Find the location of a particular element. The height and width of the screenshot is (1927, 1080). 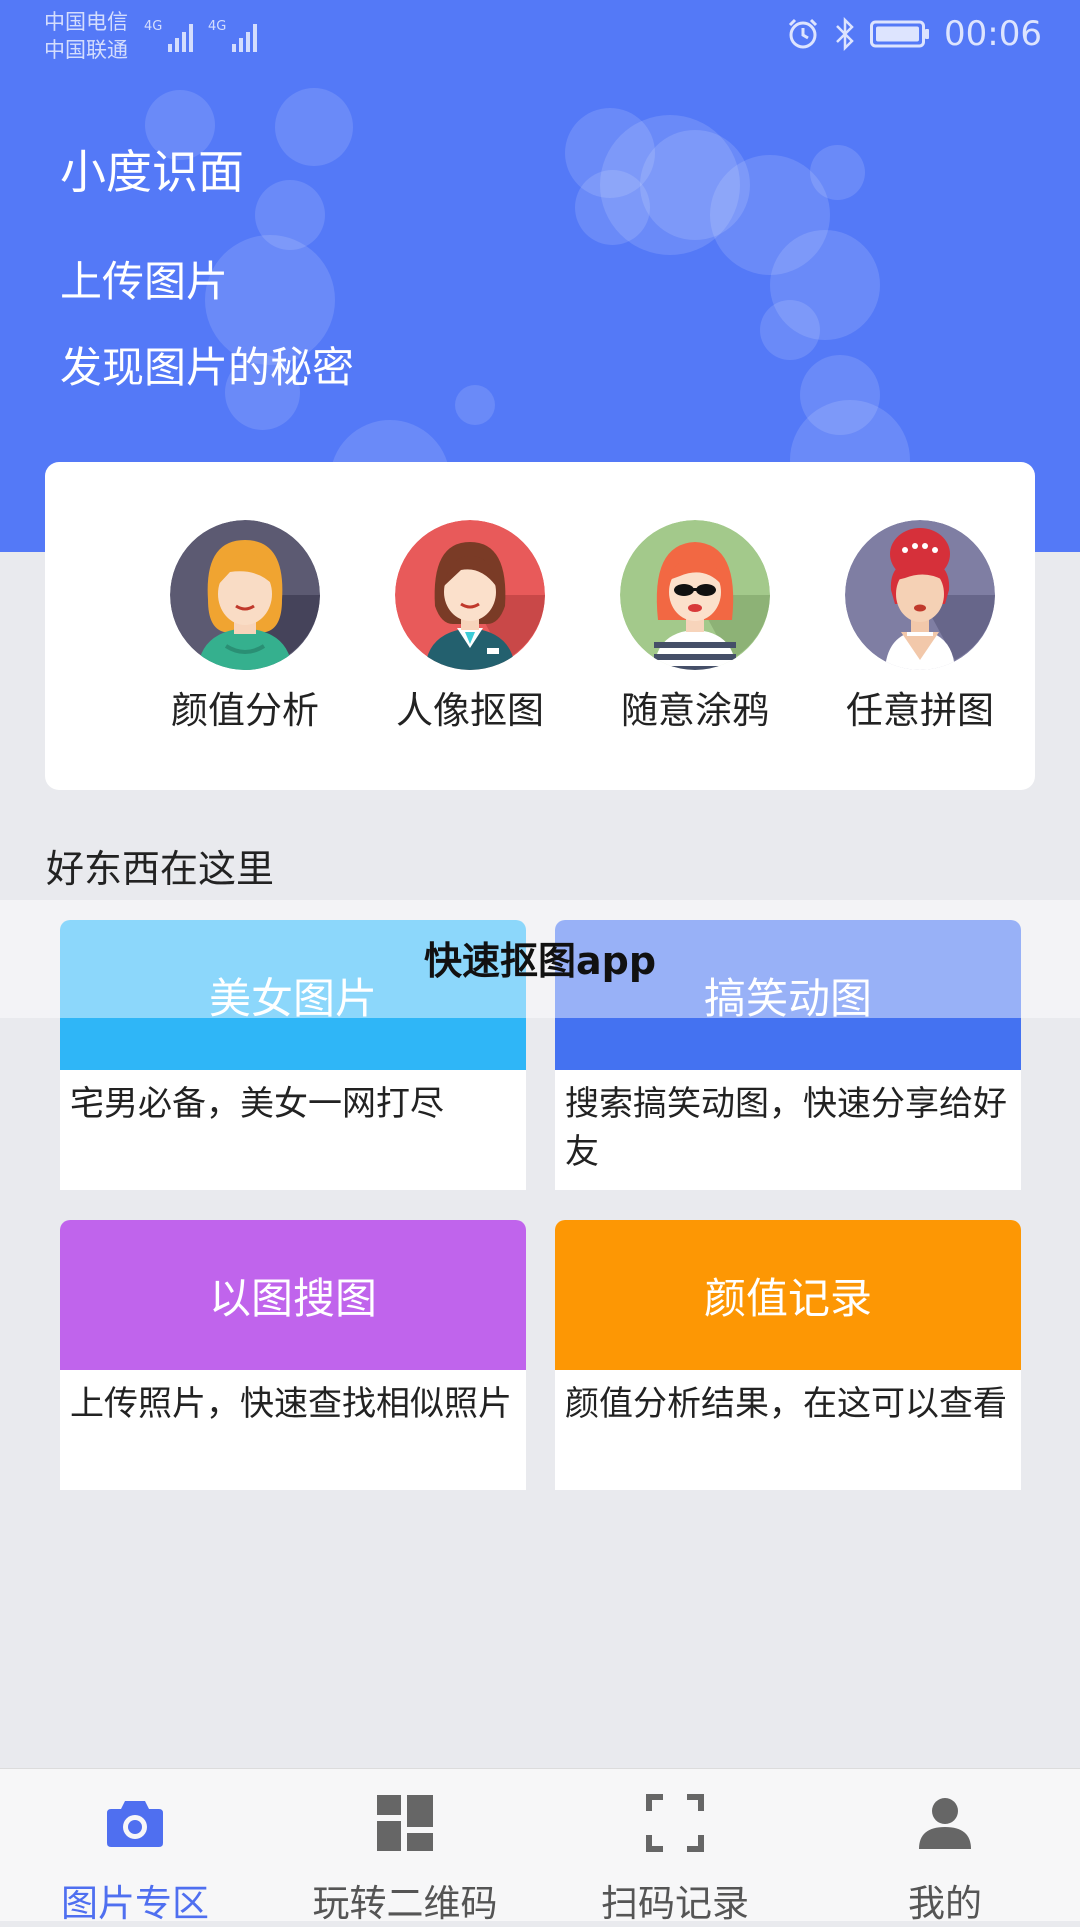

nav-tab-pictures: 图片专区 is located at coordinates (135, 1859).